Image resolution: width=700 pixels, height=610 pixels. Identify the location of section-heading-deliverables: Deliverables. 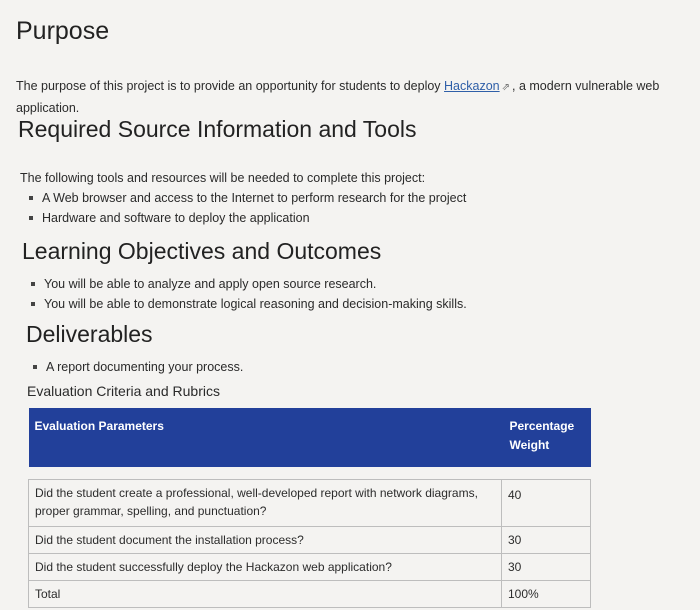
(89, 334).